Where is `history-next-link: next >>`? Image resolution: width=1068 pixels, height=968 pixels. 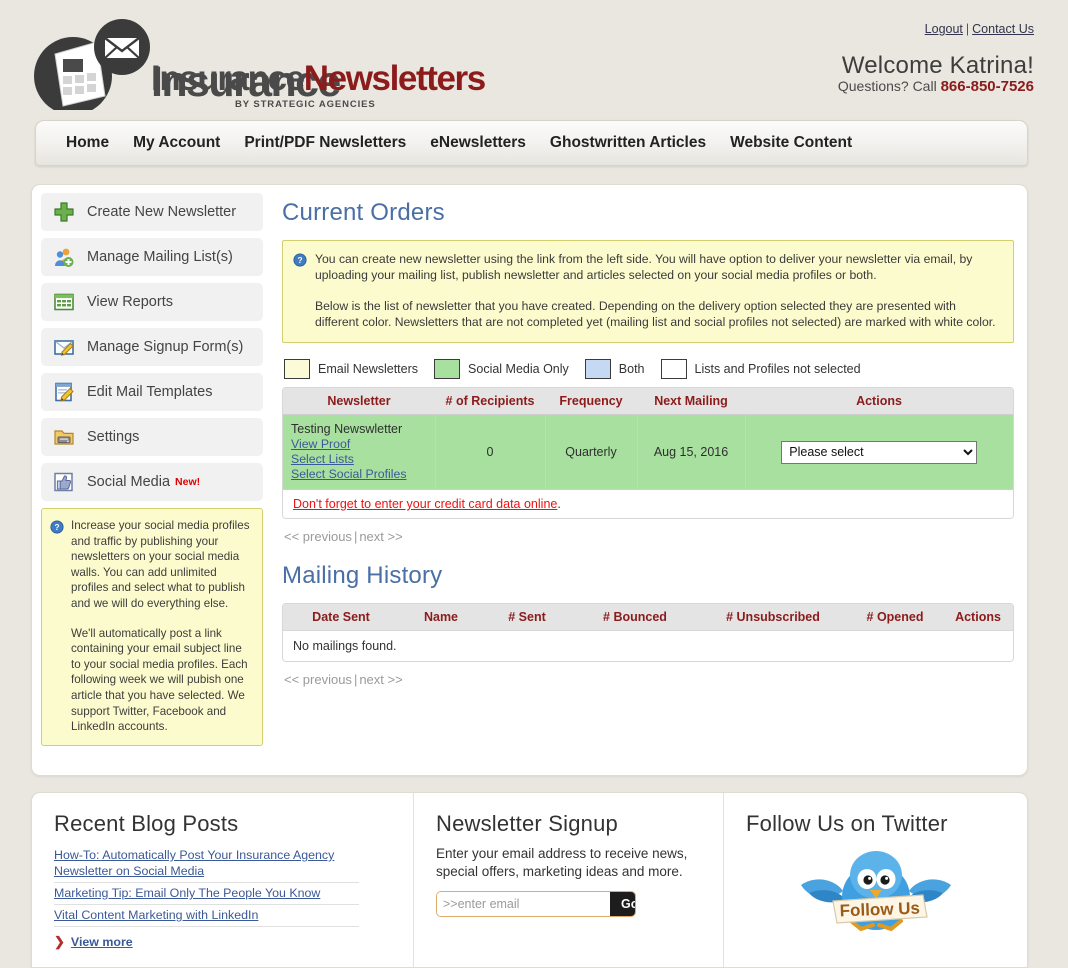
history-next-link: next >> is located at coordinates (380, 679).